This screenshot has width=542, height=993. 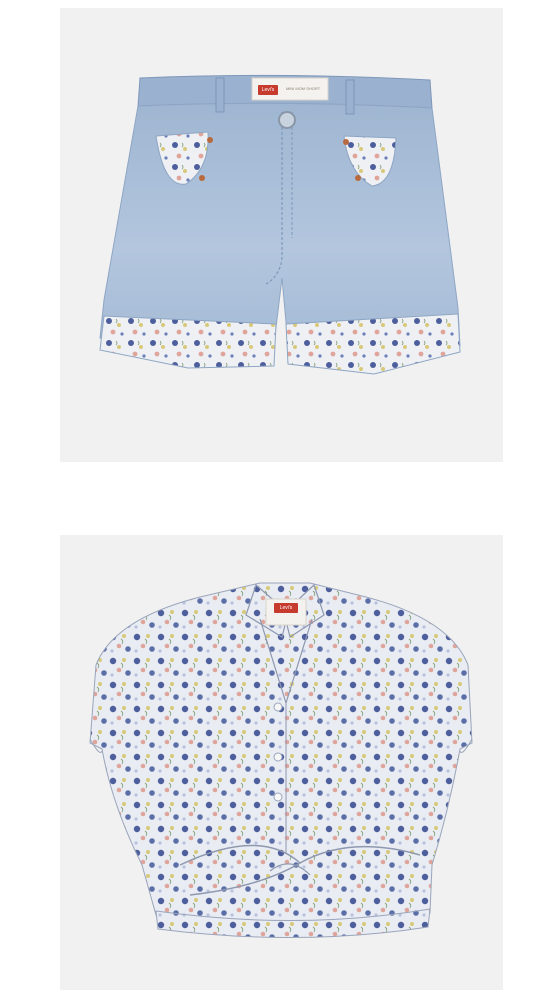 I want to click on shirt-brand-tab: Levi's, so click(x=286, y=608).